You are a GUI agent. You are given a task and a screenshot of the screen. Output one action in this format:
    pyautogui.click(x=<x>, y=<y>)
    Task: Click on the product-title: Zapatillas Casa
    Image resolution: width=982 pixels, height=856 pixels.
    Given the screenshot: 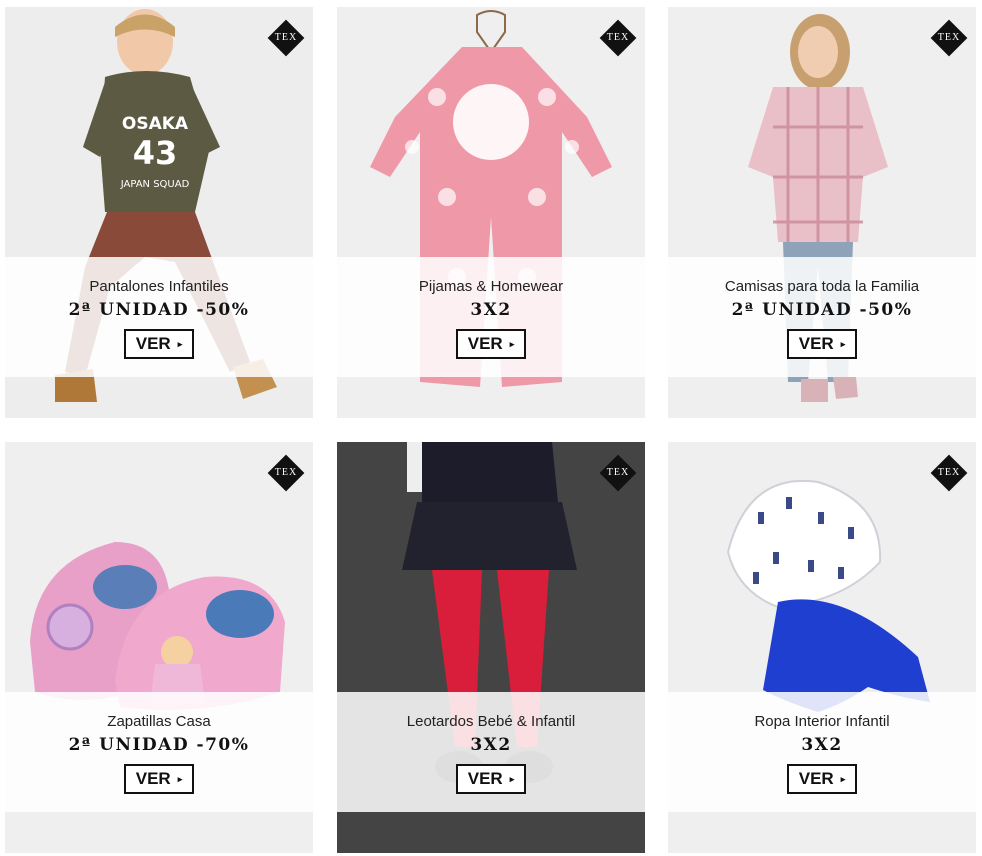 What is the action you would take?
    pyautogui.click(x=159, y=721)
    